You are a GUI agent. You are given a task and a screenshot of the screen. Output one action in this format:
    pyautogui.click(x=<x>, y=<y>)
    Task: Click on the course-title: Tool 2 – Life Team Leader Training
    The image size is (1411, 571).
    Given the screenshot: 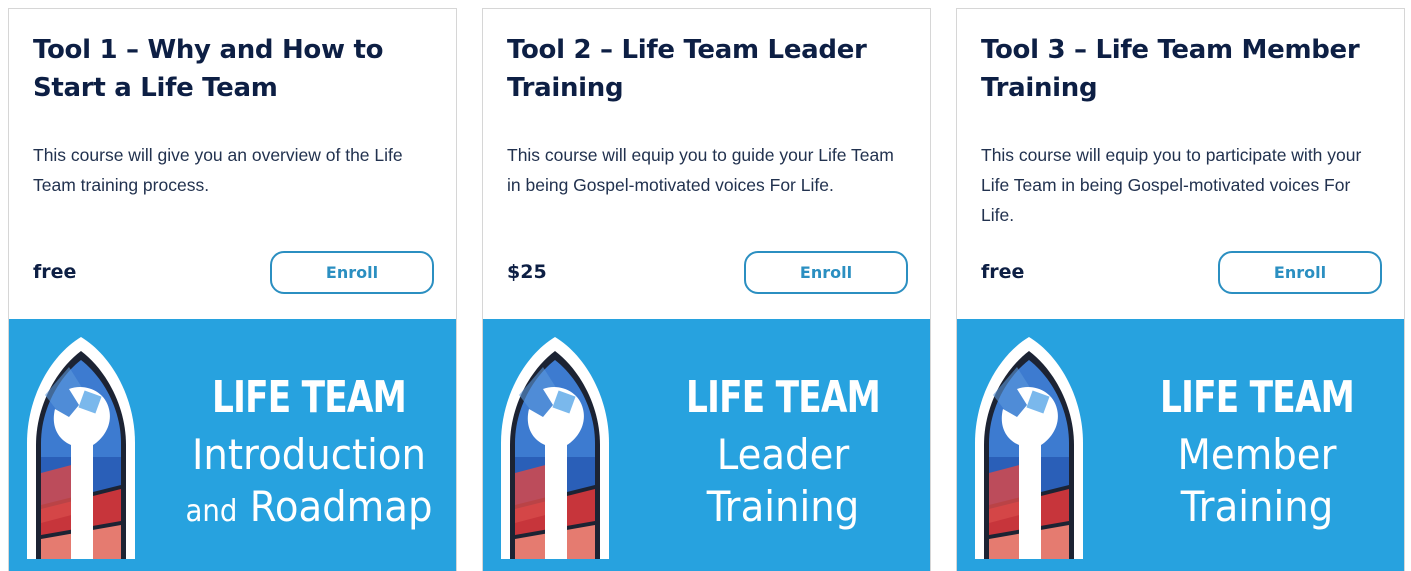 What is the action you would take?
    pyautogui.click(x=687, y=69)
    